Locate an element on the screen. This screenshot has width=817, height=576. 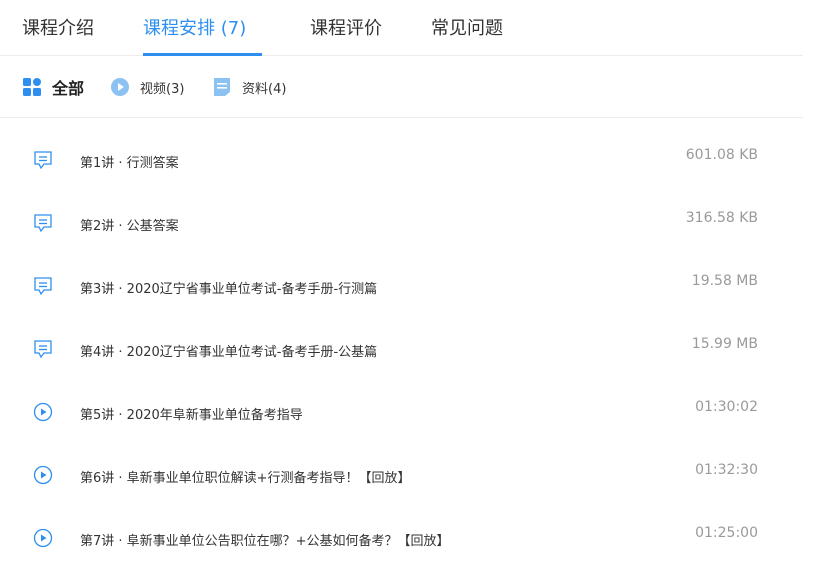
tab-intro: 课程介绍 is located at coordinates (58, 27).